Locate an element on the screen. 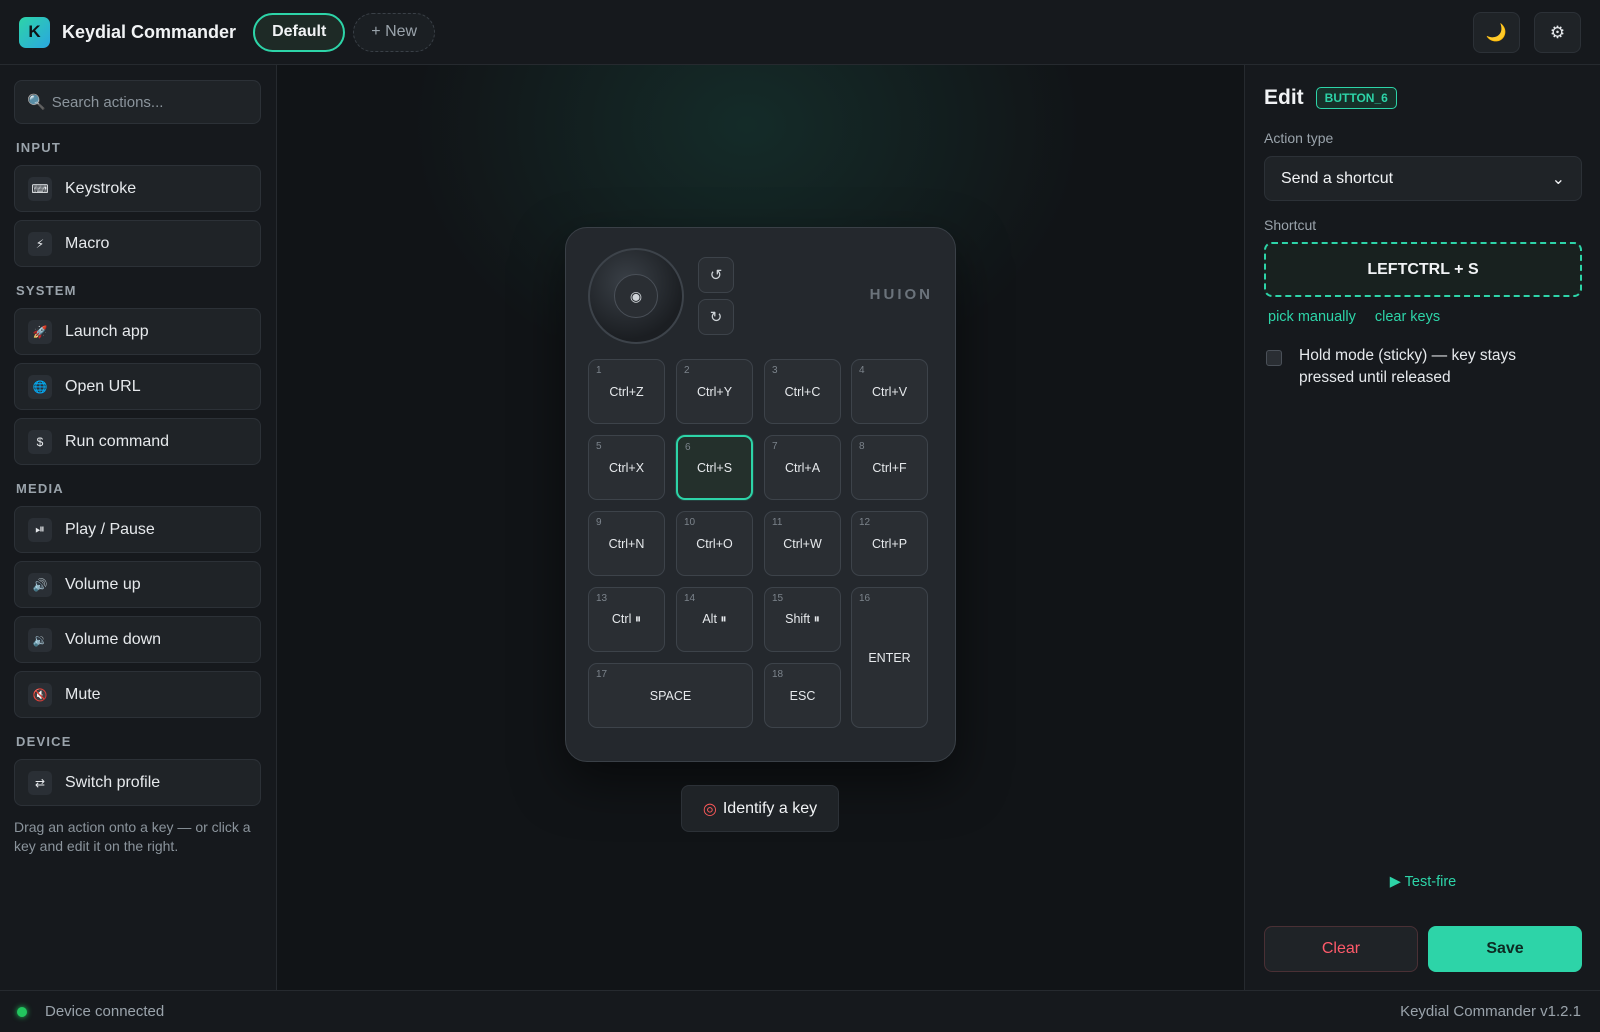 The image size is (1600, 1032). chevron-down-icon: ⌄ is located at coordinates (1558, 179).